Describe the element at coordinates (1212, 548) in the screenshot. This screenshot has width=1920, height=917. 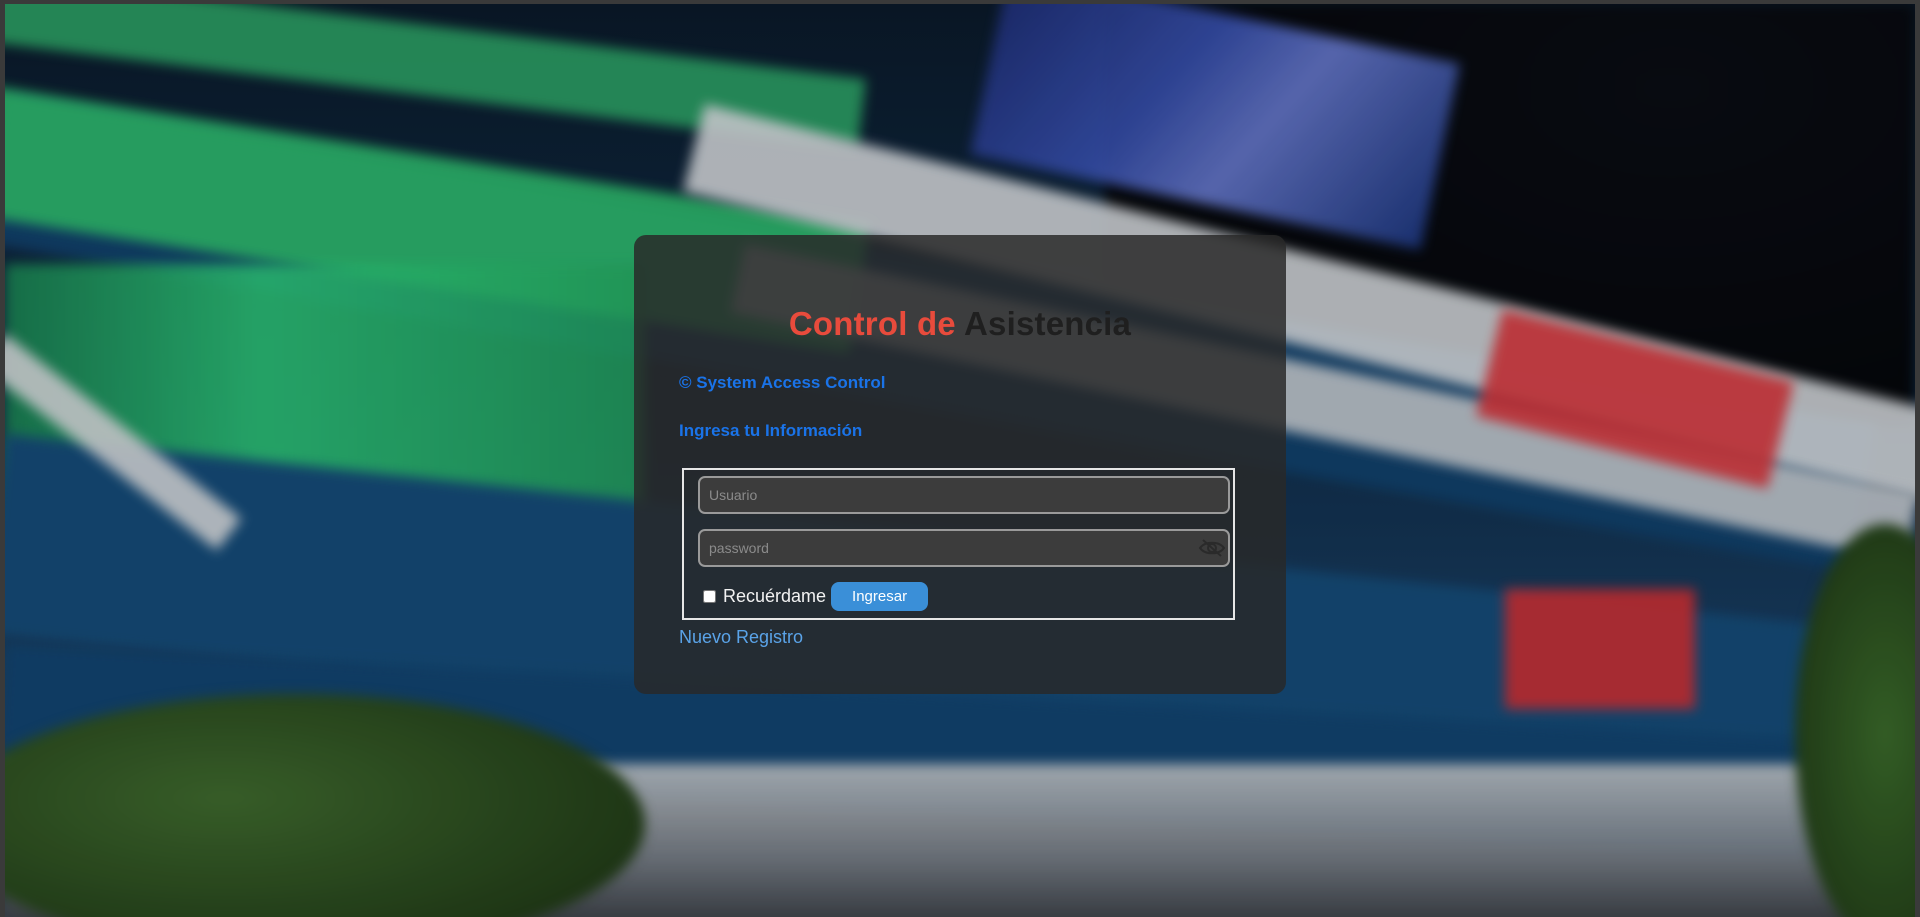
I see `eye-slash-icon` at that location.